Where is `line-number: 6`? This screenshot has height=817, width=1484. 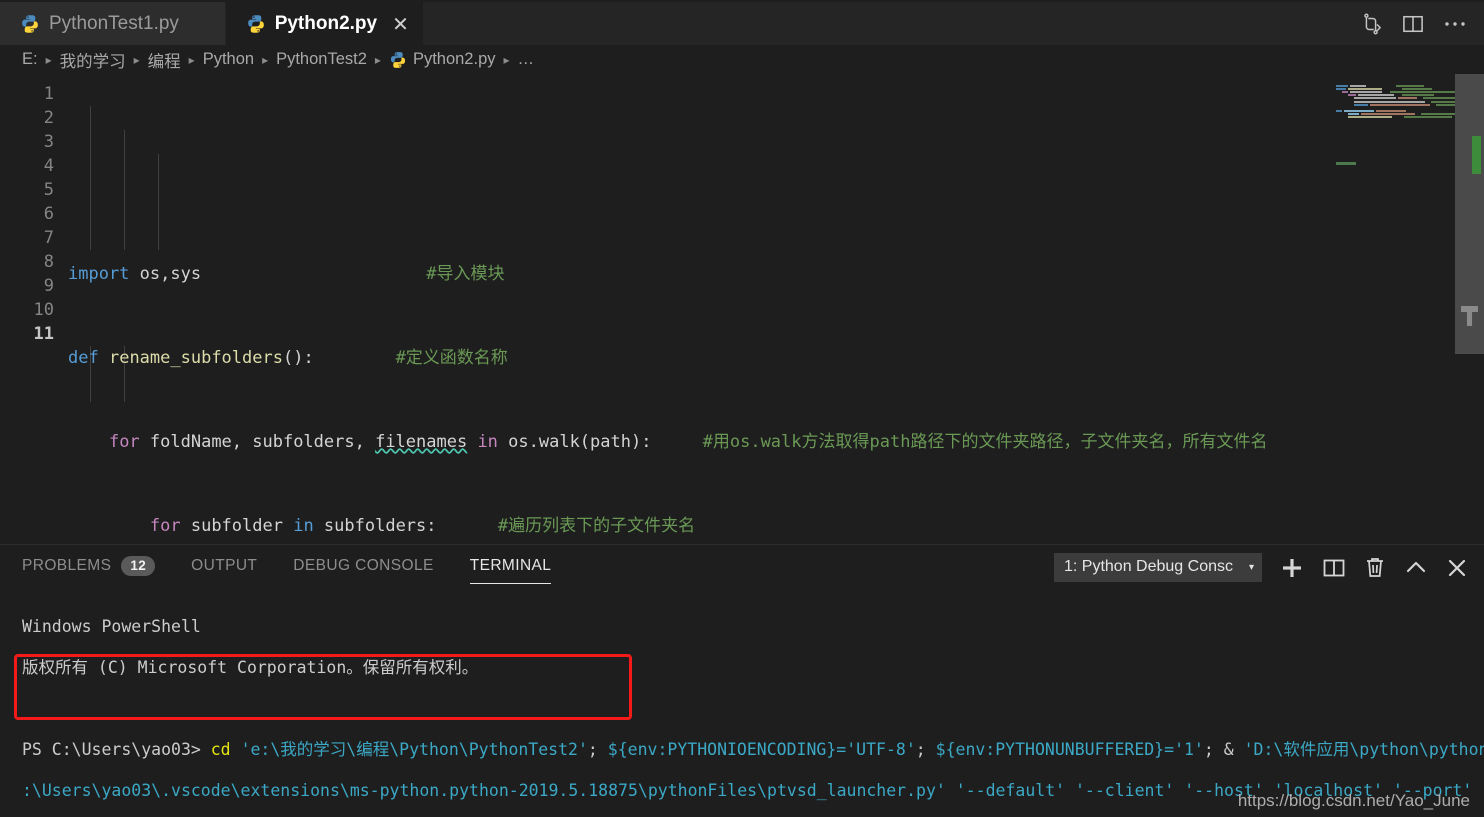
line-number: 6 is located at coordinates (48, 214).